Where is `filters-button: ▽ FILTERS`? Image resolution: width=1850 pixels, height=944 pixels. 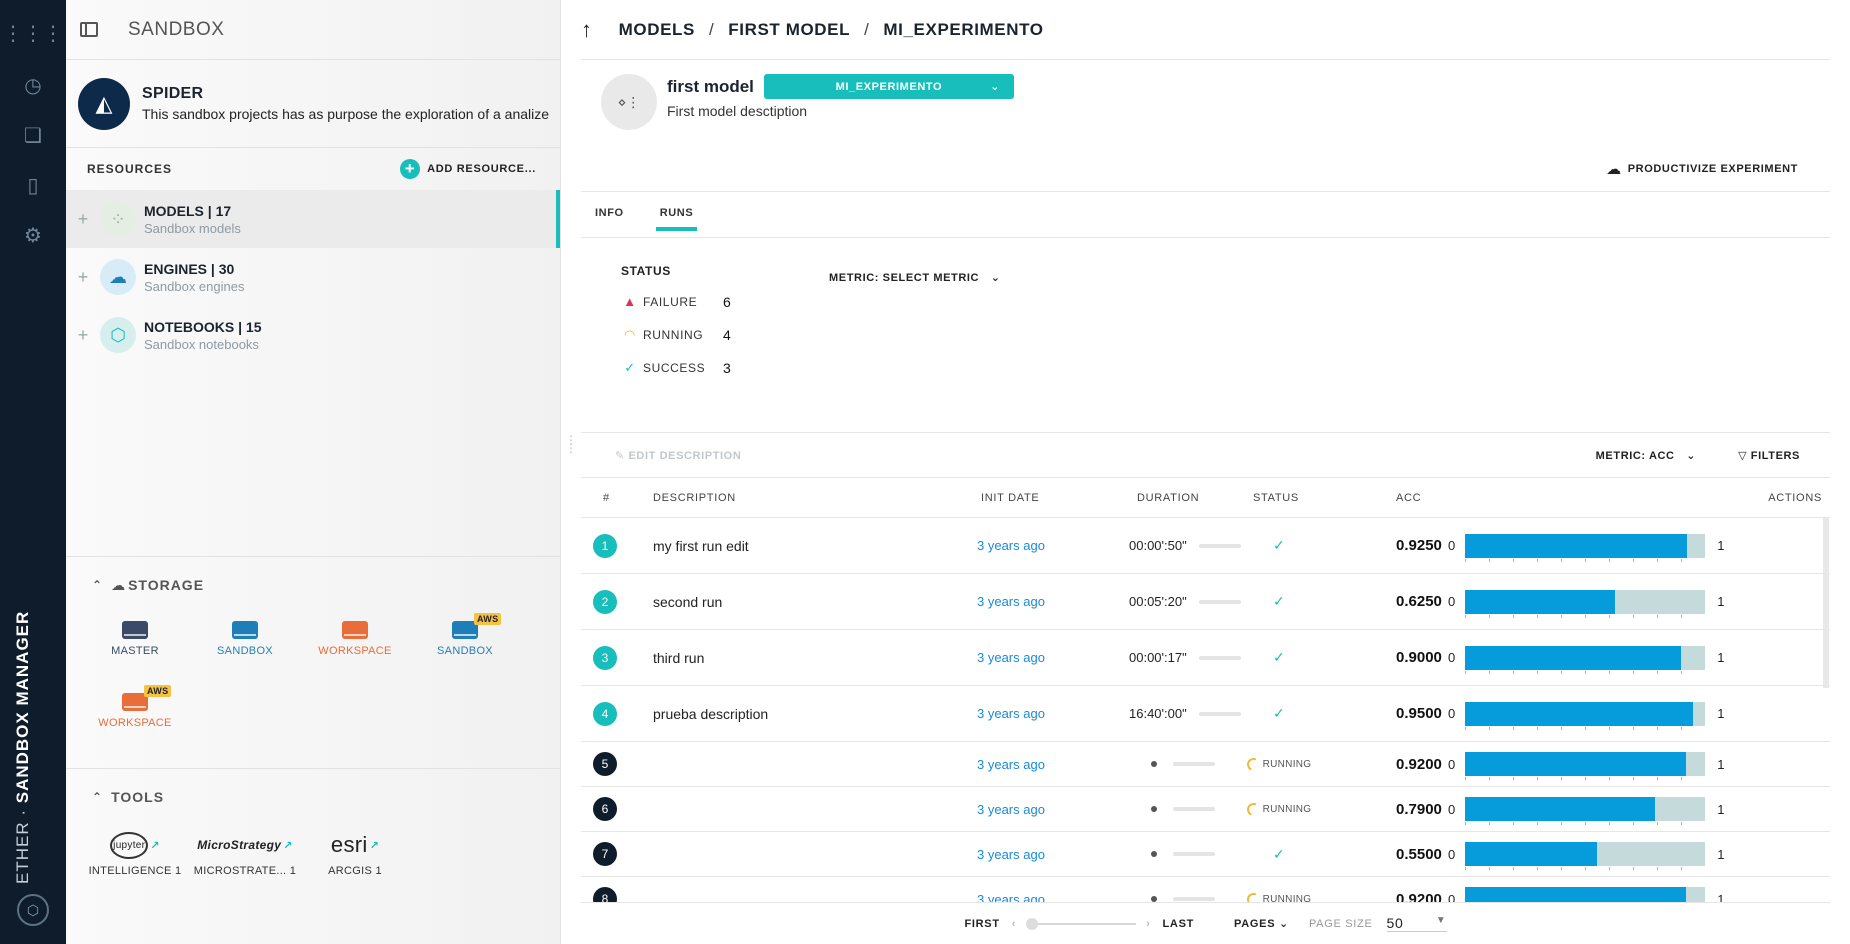 filters-button: ▽ FILTERS is located at coordinates (1769, 455).